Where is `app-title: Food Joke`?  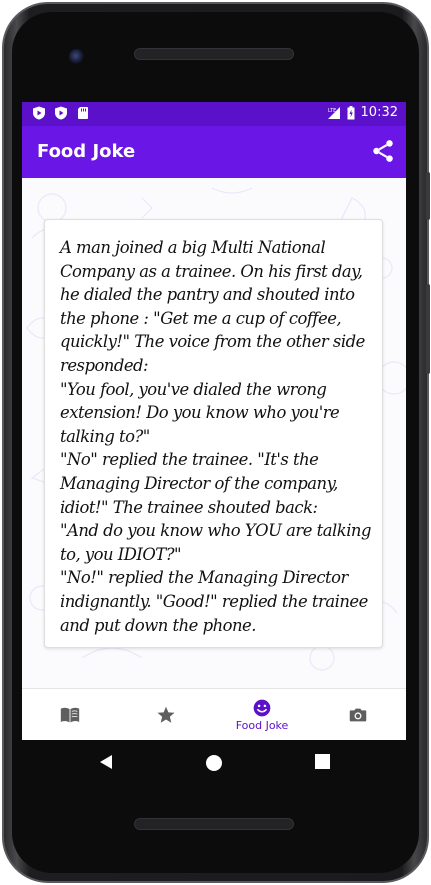
app-title: Food Joke is located at coordinates (86, 151).